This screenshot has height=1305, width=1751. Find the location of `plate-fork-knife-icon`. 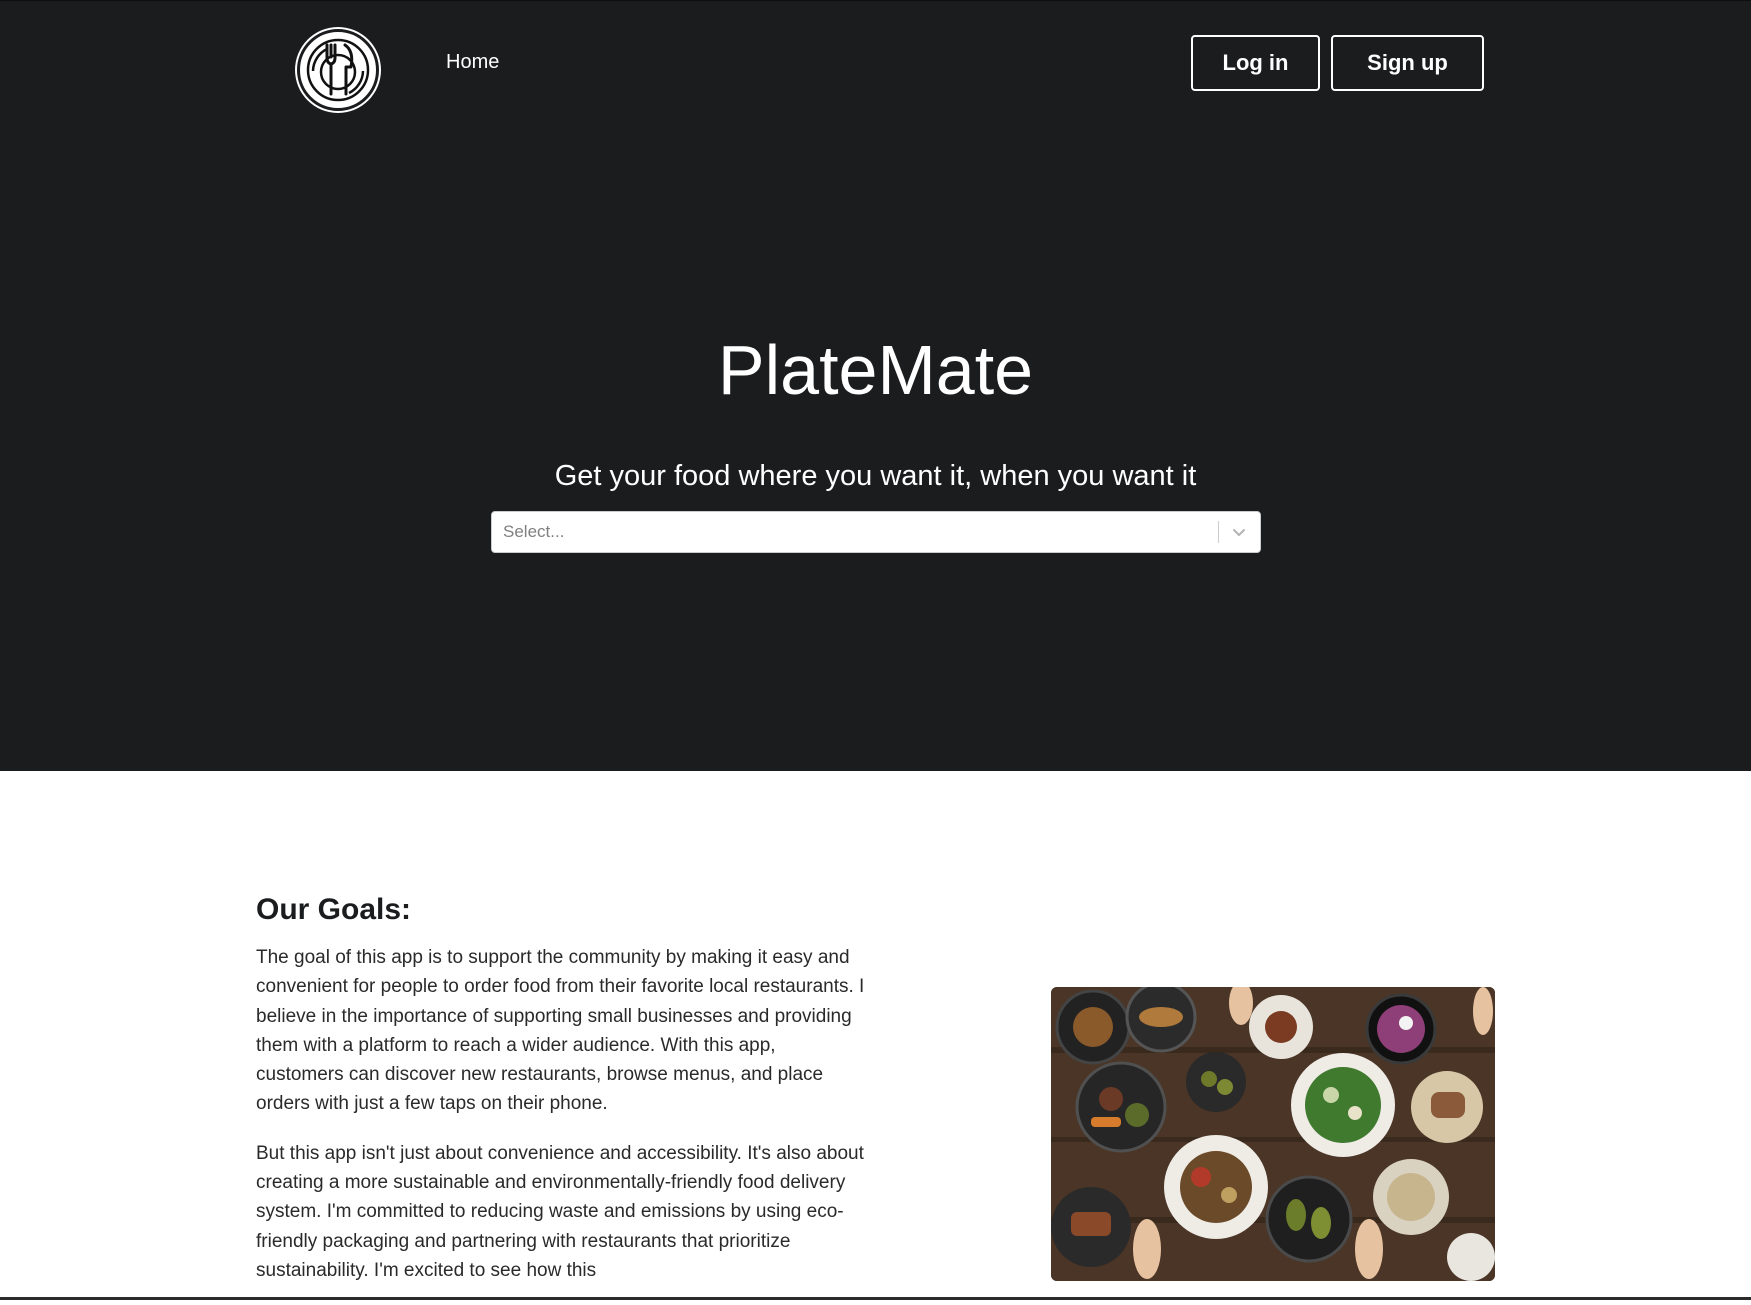

plate-fork-knife-icon is located at coordinates (338, 70).